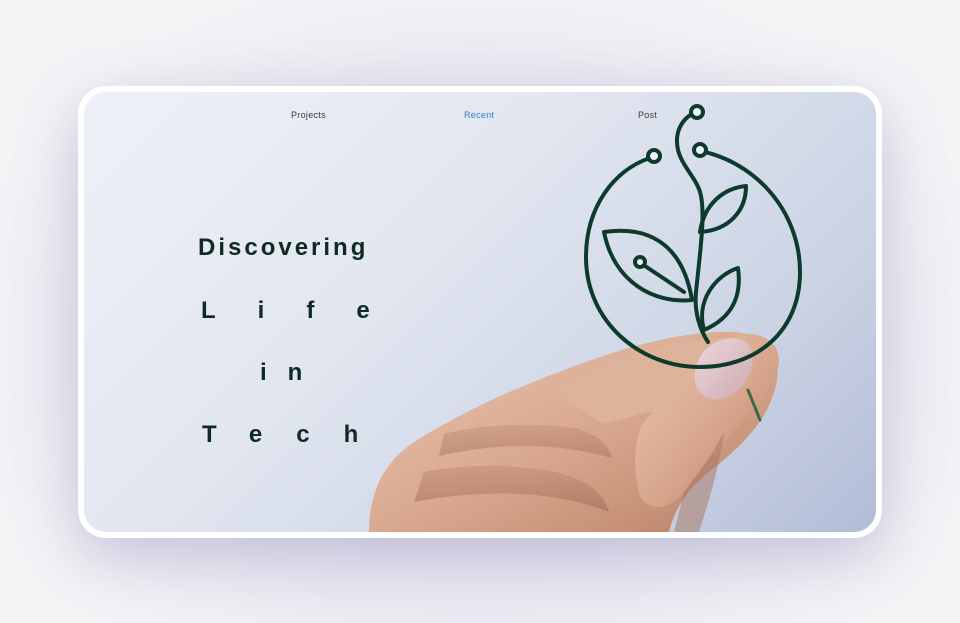 The height and width of the screenshot is (623, 960). I want to click on nav-projects: Projects, so click(308, 115).